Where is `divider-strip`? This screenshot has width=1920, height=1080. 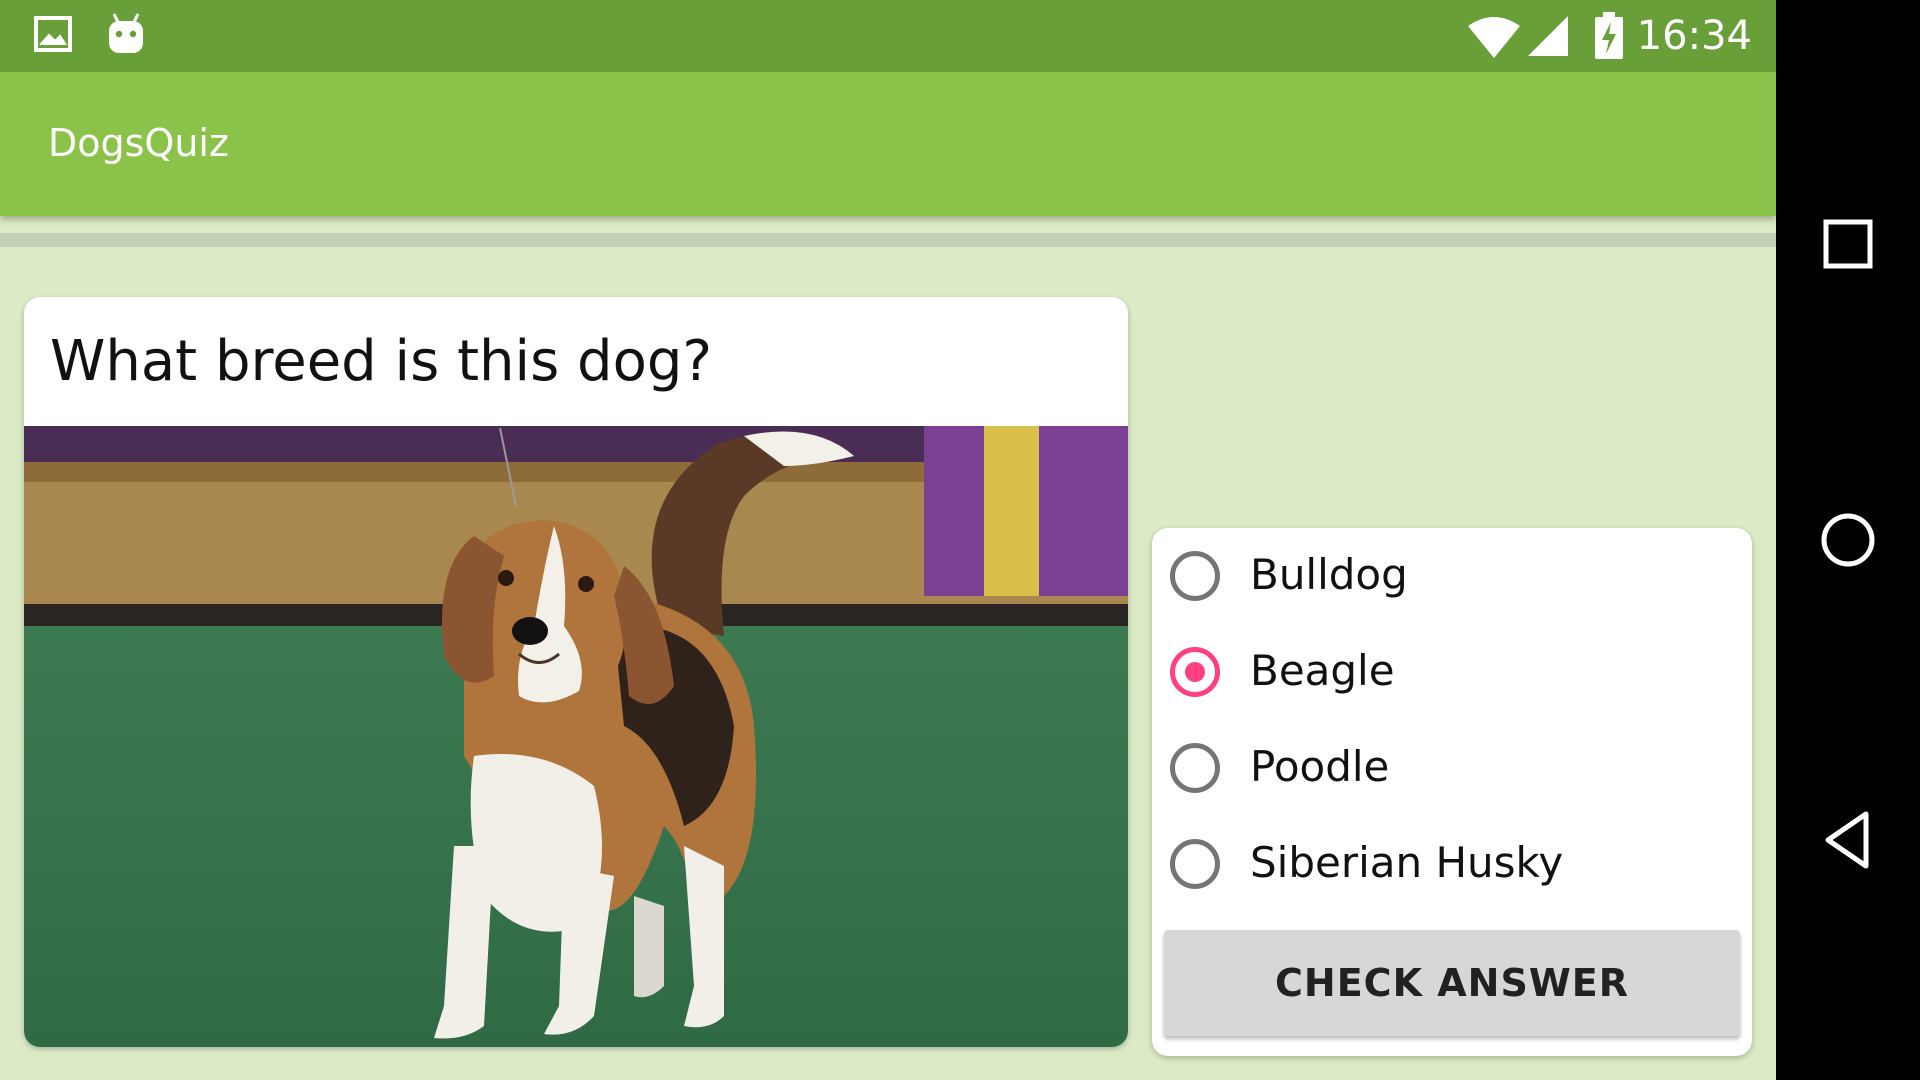 divider-strip is located at coordinates (888, 240).